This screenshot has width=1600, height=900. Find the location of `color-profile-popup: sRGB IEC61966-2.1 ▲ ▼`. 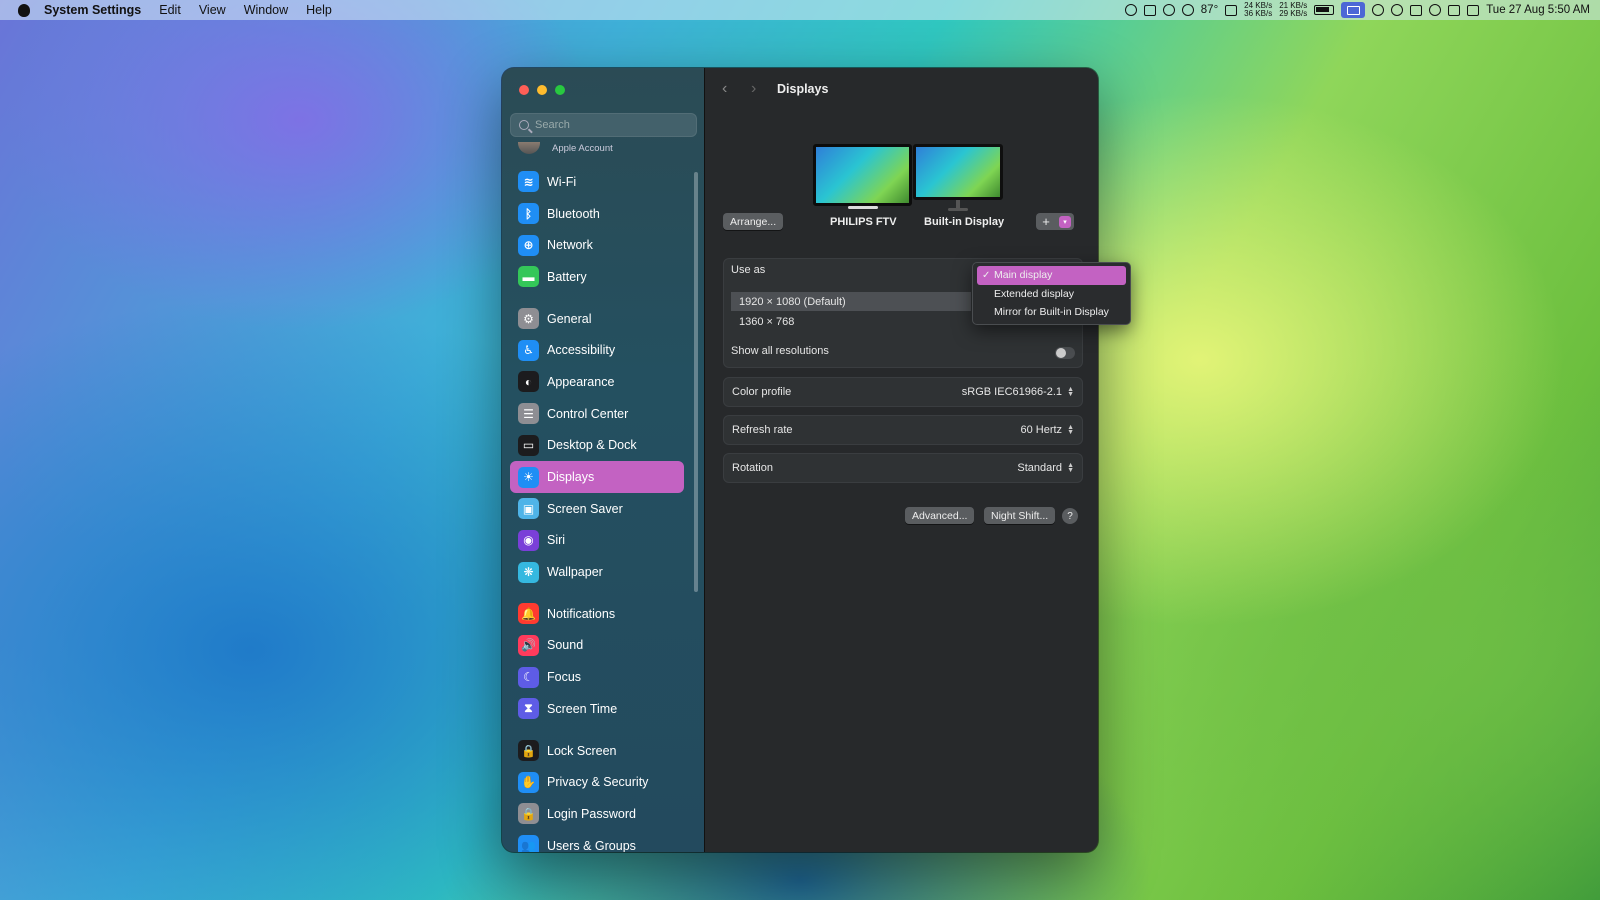

color-profile-popup: sRGB IEC61966-2.1 ▲ ▼ is located at coordinates (1018, 392).